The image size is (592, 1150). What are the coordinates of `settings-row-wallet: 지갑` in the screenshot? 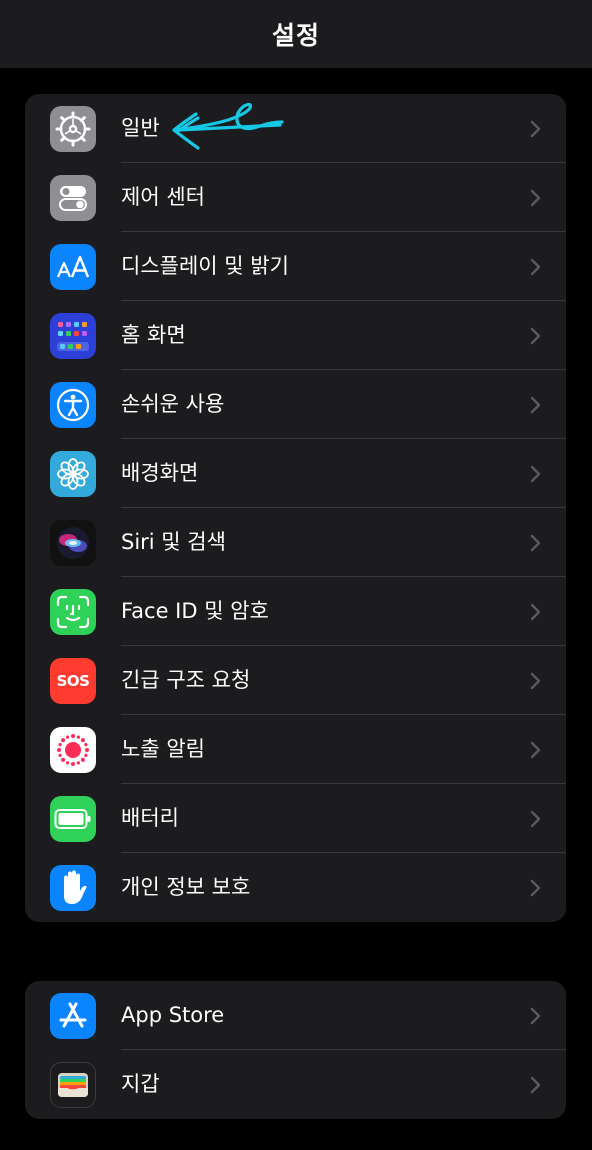 It's located at (295, 1084).